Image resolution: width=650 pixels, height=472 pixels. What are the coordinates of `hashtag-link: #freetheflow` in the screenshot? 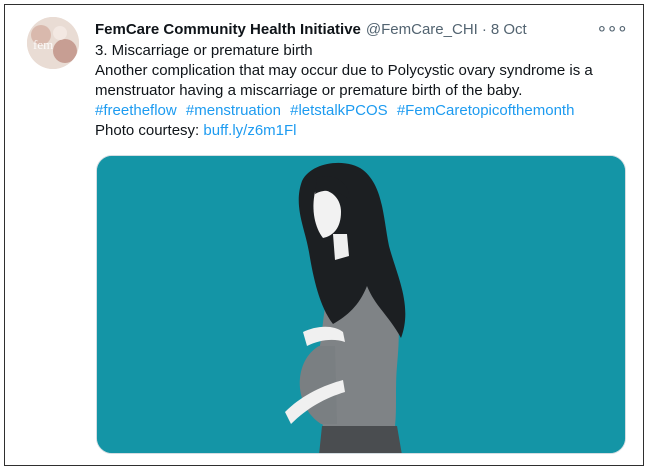 It's located at (136, 110).